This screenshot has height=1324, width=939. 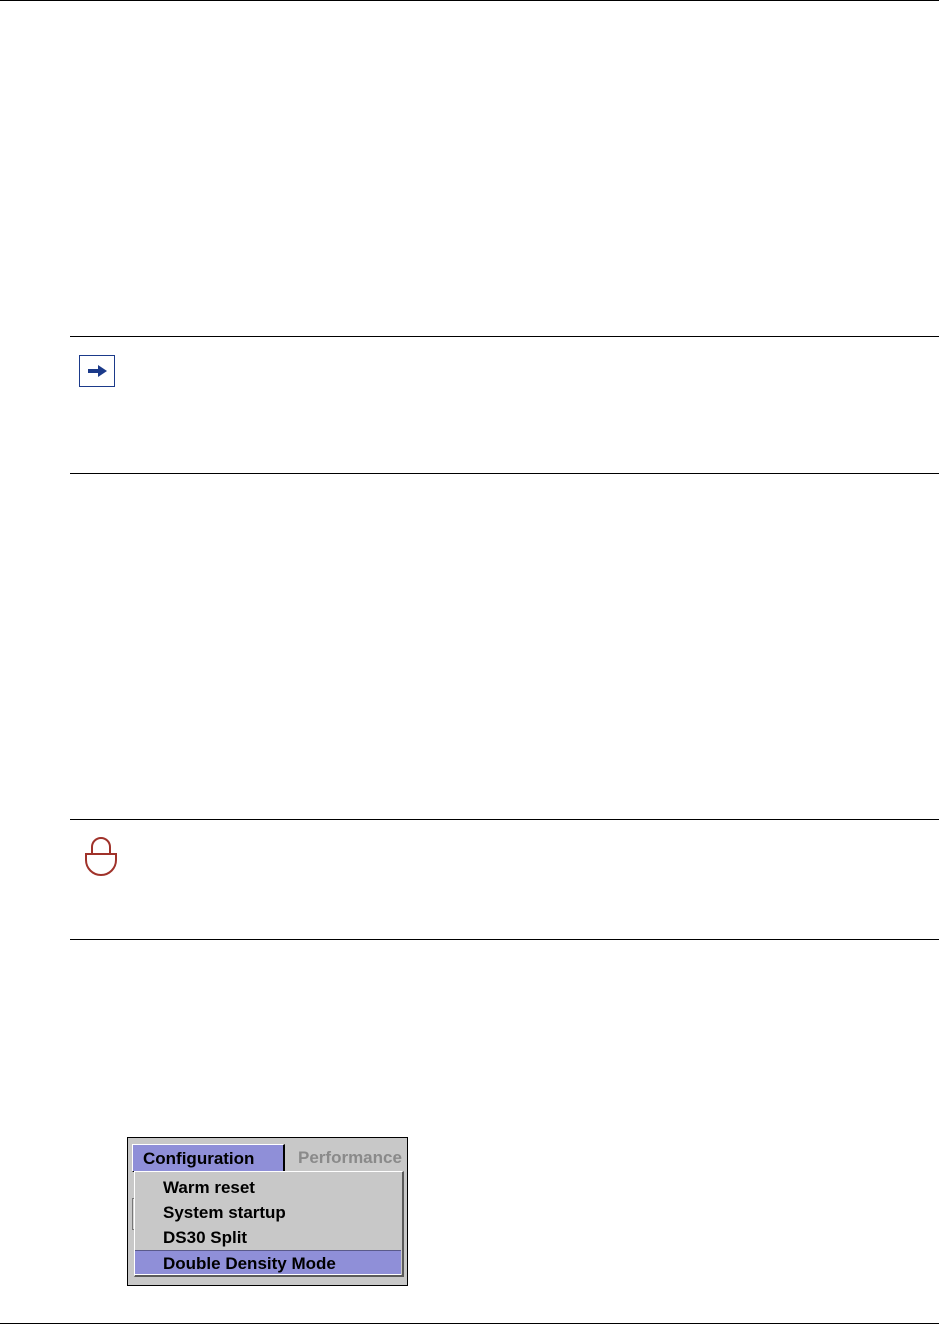 What do you see at coordinates (348, 1158) in the screenshot?
I see `menu-performance: Performance` at bounding box center [348, 1158].